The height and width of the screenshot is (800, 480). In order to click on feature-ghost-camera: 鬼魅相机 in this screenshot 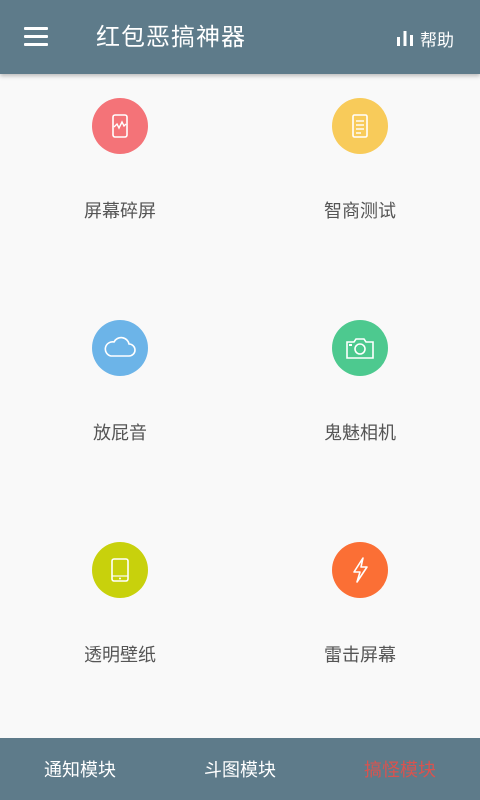, I will do `click(360, 407)`.